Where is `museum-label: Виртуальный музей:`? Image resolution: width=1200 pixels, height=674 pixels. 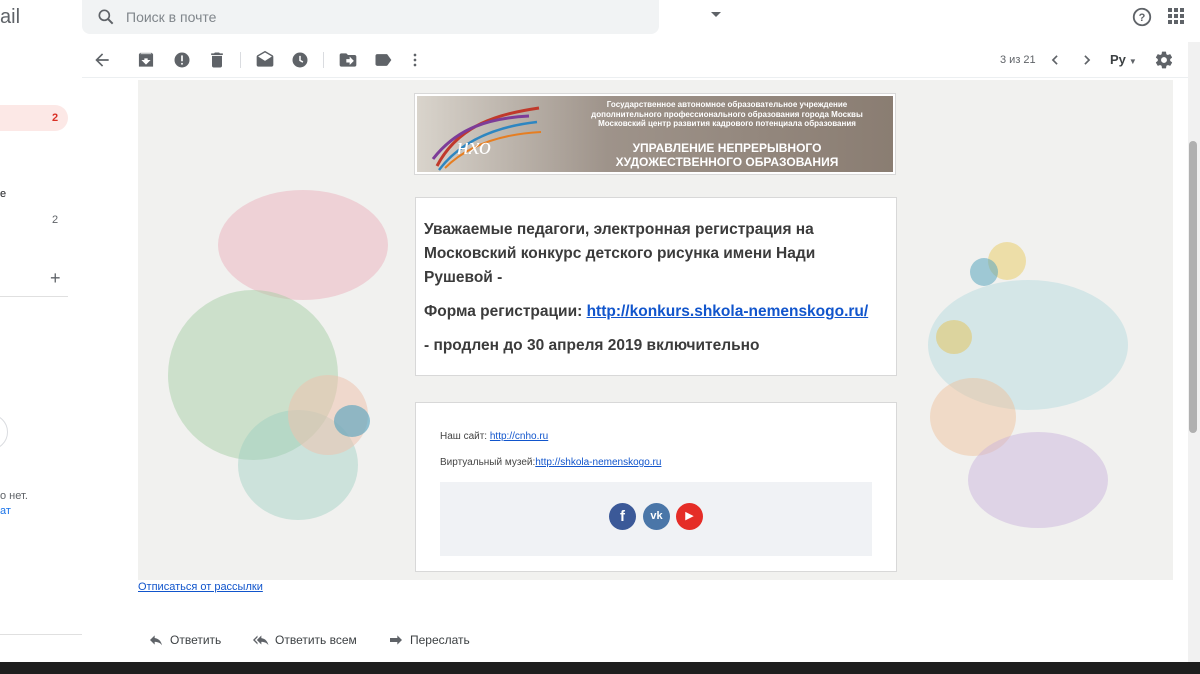 museum-label: Виртуальный музей: is located at coordinates (488, 462).